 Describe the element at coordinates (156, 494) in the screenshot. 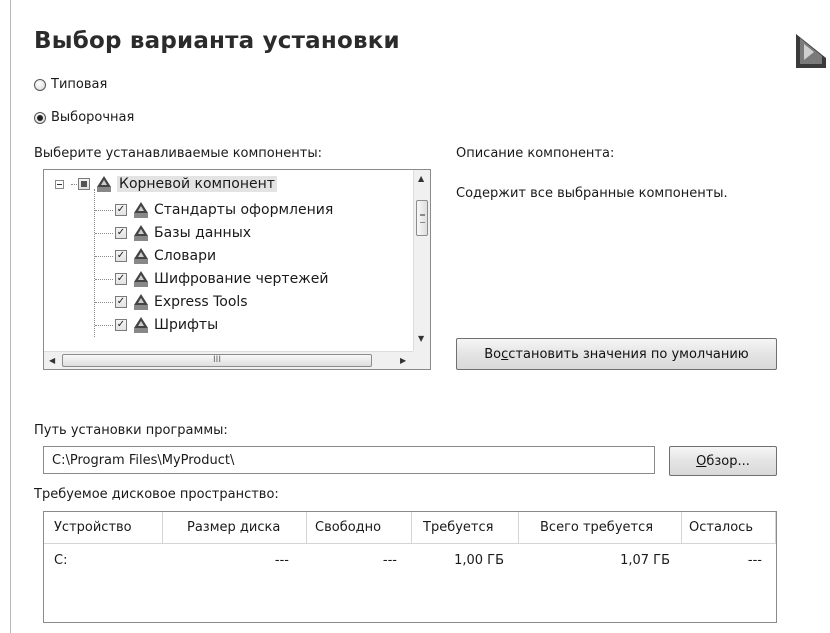

I see `disk-space-label: Требуемое дисковое пространство:` at that location.